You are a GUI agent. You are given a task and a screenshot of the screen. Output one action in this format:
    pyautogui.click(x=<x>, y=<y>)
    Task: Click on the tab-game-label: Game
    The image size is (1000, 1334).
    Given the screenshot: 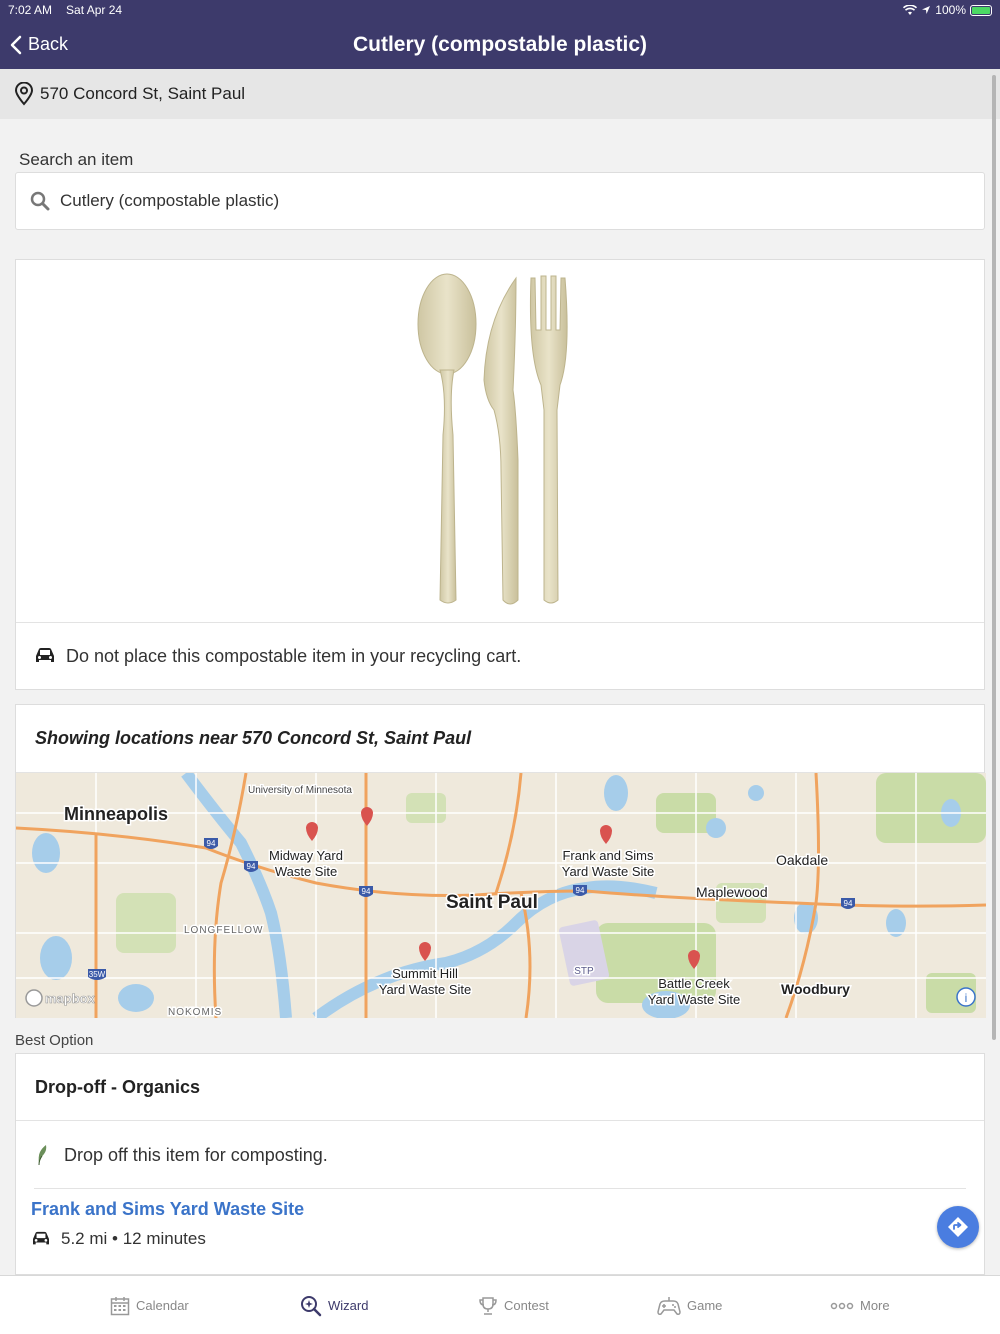 What is the action you would take?
    pyautogui.click(x=705, y=1305)
    